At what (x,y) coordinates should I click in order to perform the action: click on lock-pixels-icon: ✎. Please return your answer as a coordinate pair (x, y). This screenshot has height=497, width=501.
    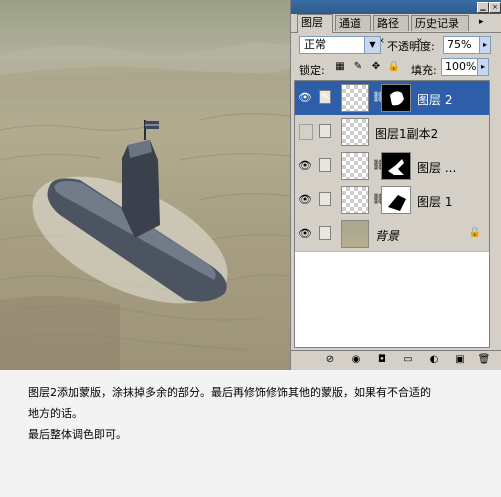
    Looking at the image, I should click on (358, 67).